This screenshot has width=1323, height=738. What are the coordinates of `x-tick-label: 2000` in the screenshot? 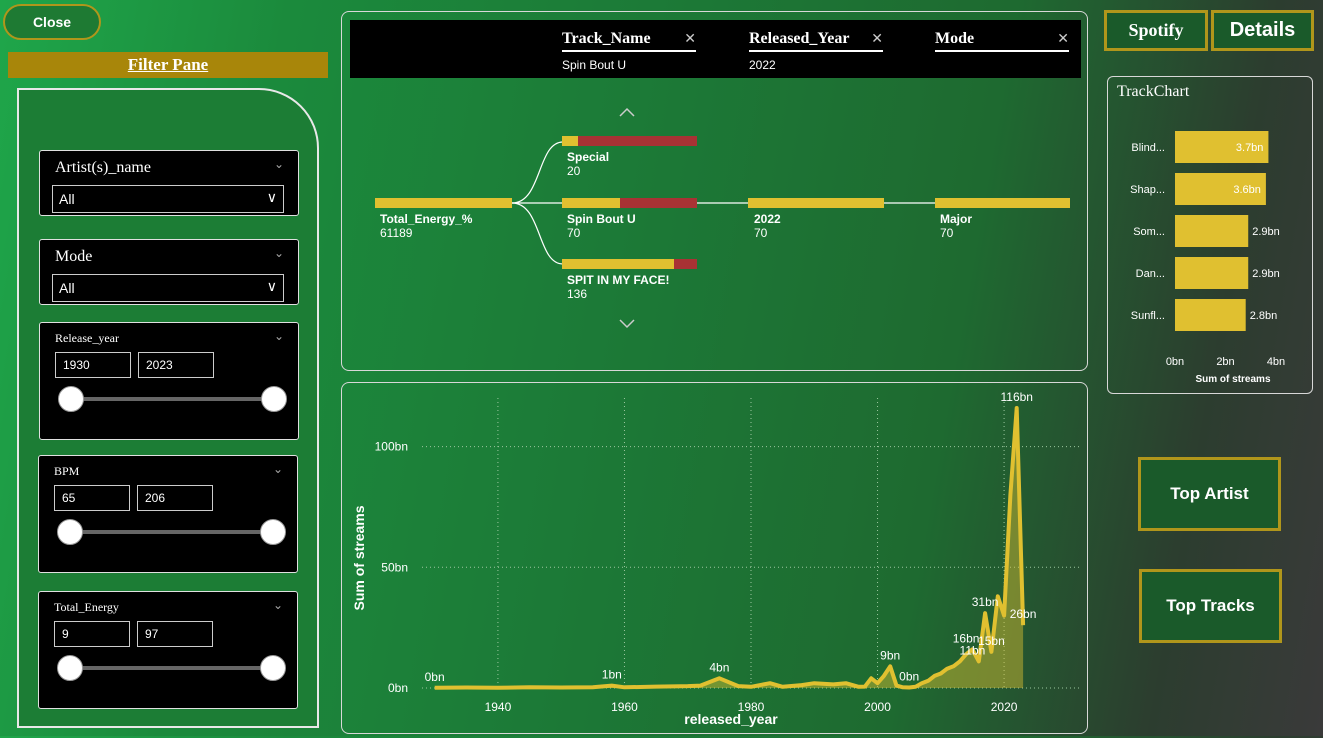 It's located at (877, 707).